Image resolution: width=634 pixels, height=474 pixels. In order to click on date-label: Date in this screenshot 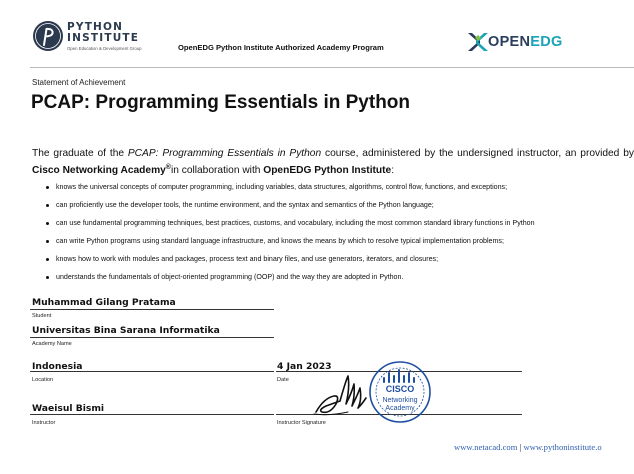, I will do `click(283, 380)`.